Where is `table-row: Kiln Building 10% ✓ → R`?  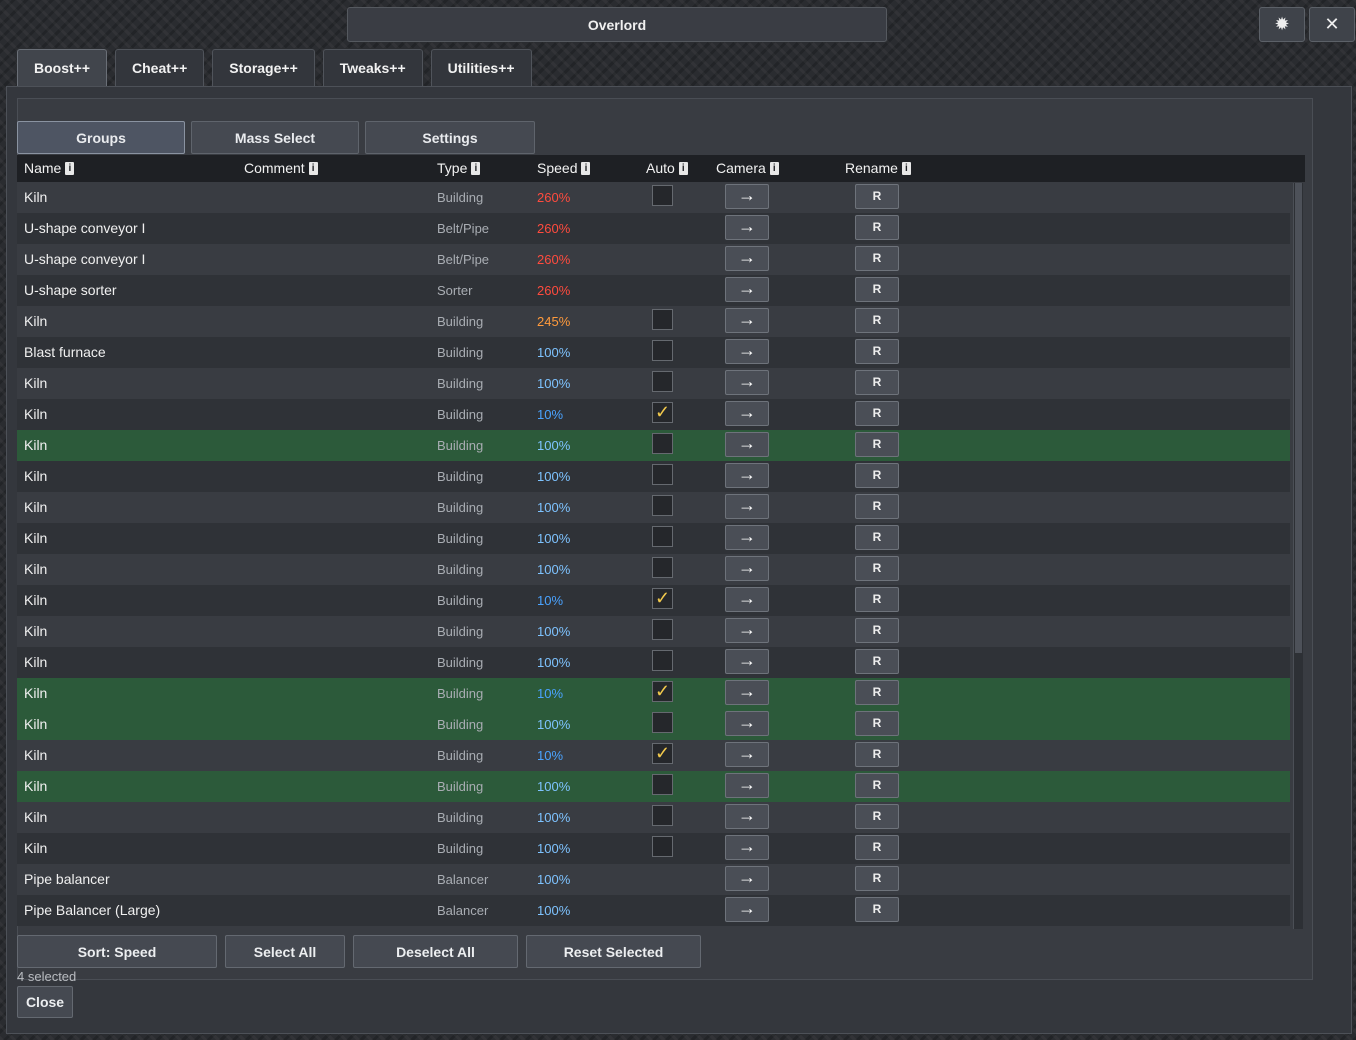 table-row: Kiln Building 10% ✓ → R is located at coordinates (653, 693).